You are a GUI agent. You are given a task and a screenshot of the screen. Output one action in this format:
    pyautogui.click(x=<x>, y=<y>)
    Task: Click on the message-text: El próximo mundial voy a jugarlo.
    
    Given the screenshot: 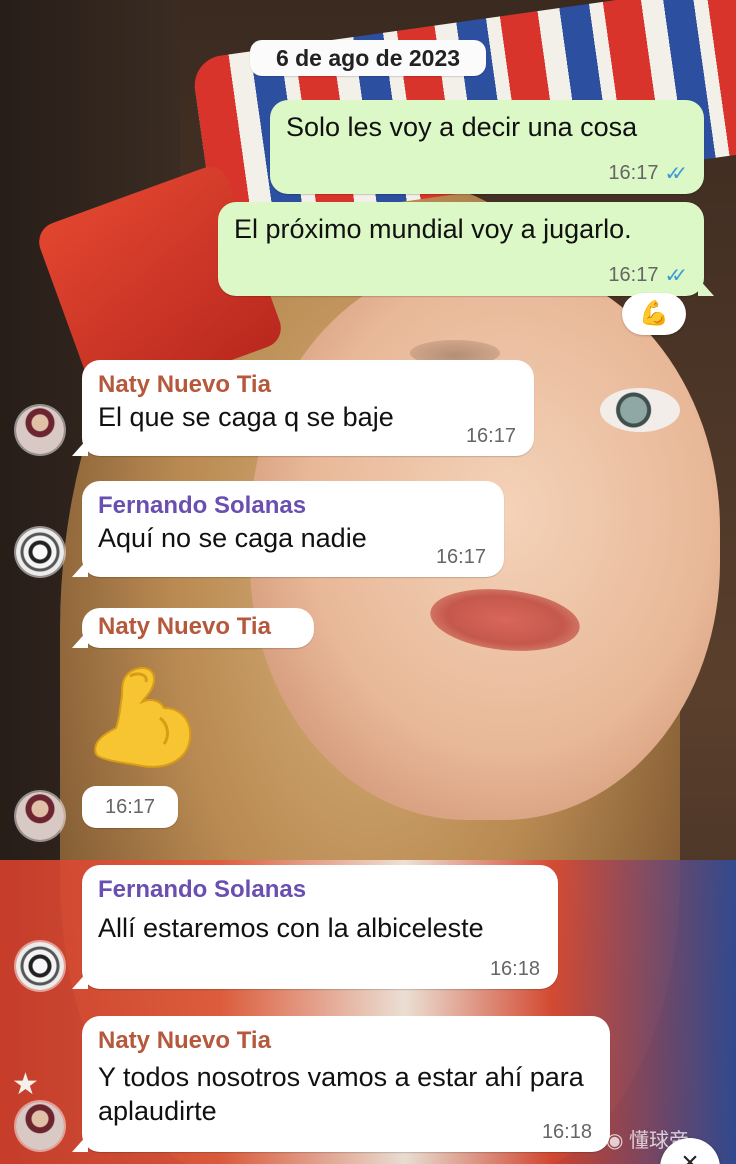 What is the action you would take?
    pyautogui.click(x=433, y=229)
    